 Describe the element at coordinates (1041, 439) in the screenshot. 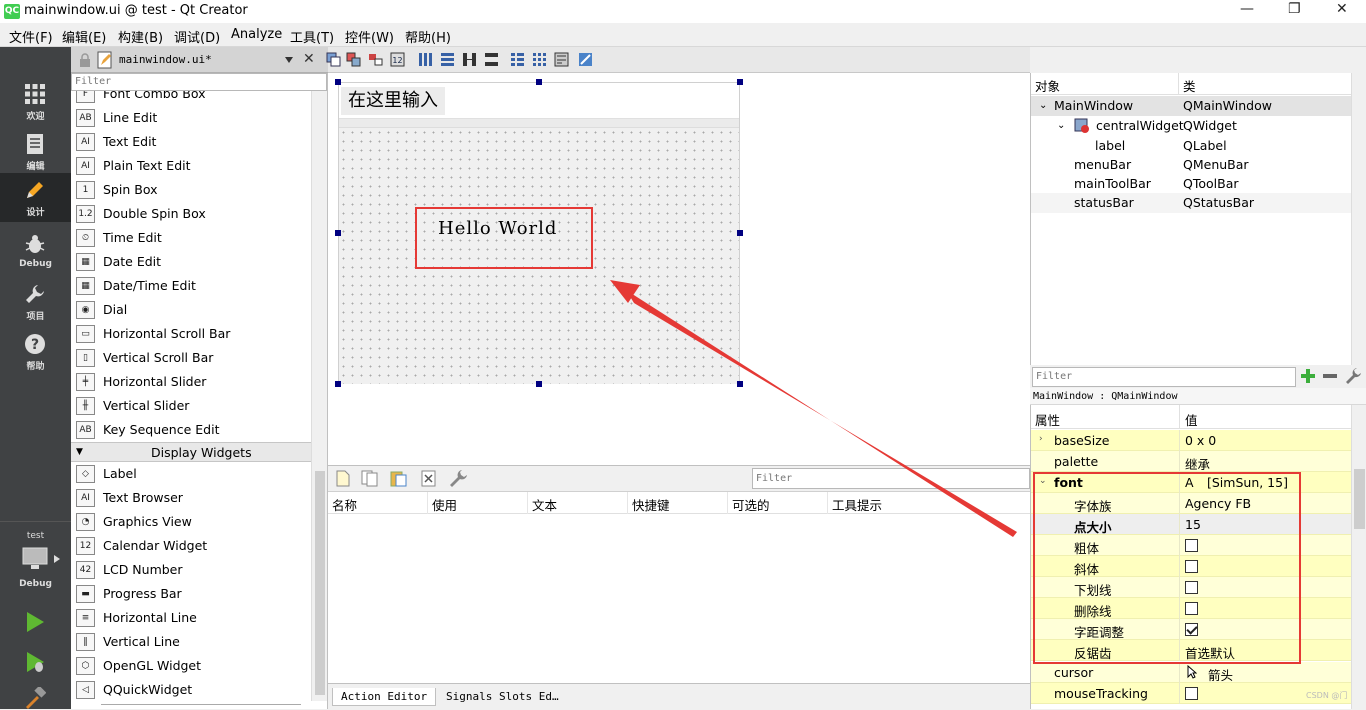

I see `expand-arrow-icon: ›` at that location.